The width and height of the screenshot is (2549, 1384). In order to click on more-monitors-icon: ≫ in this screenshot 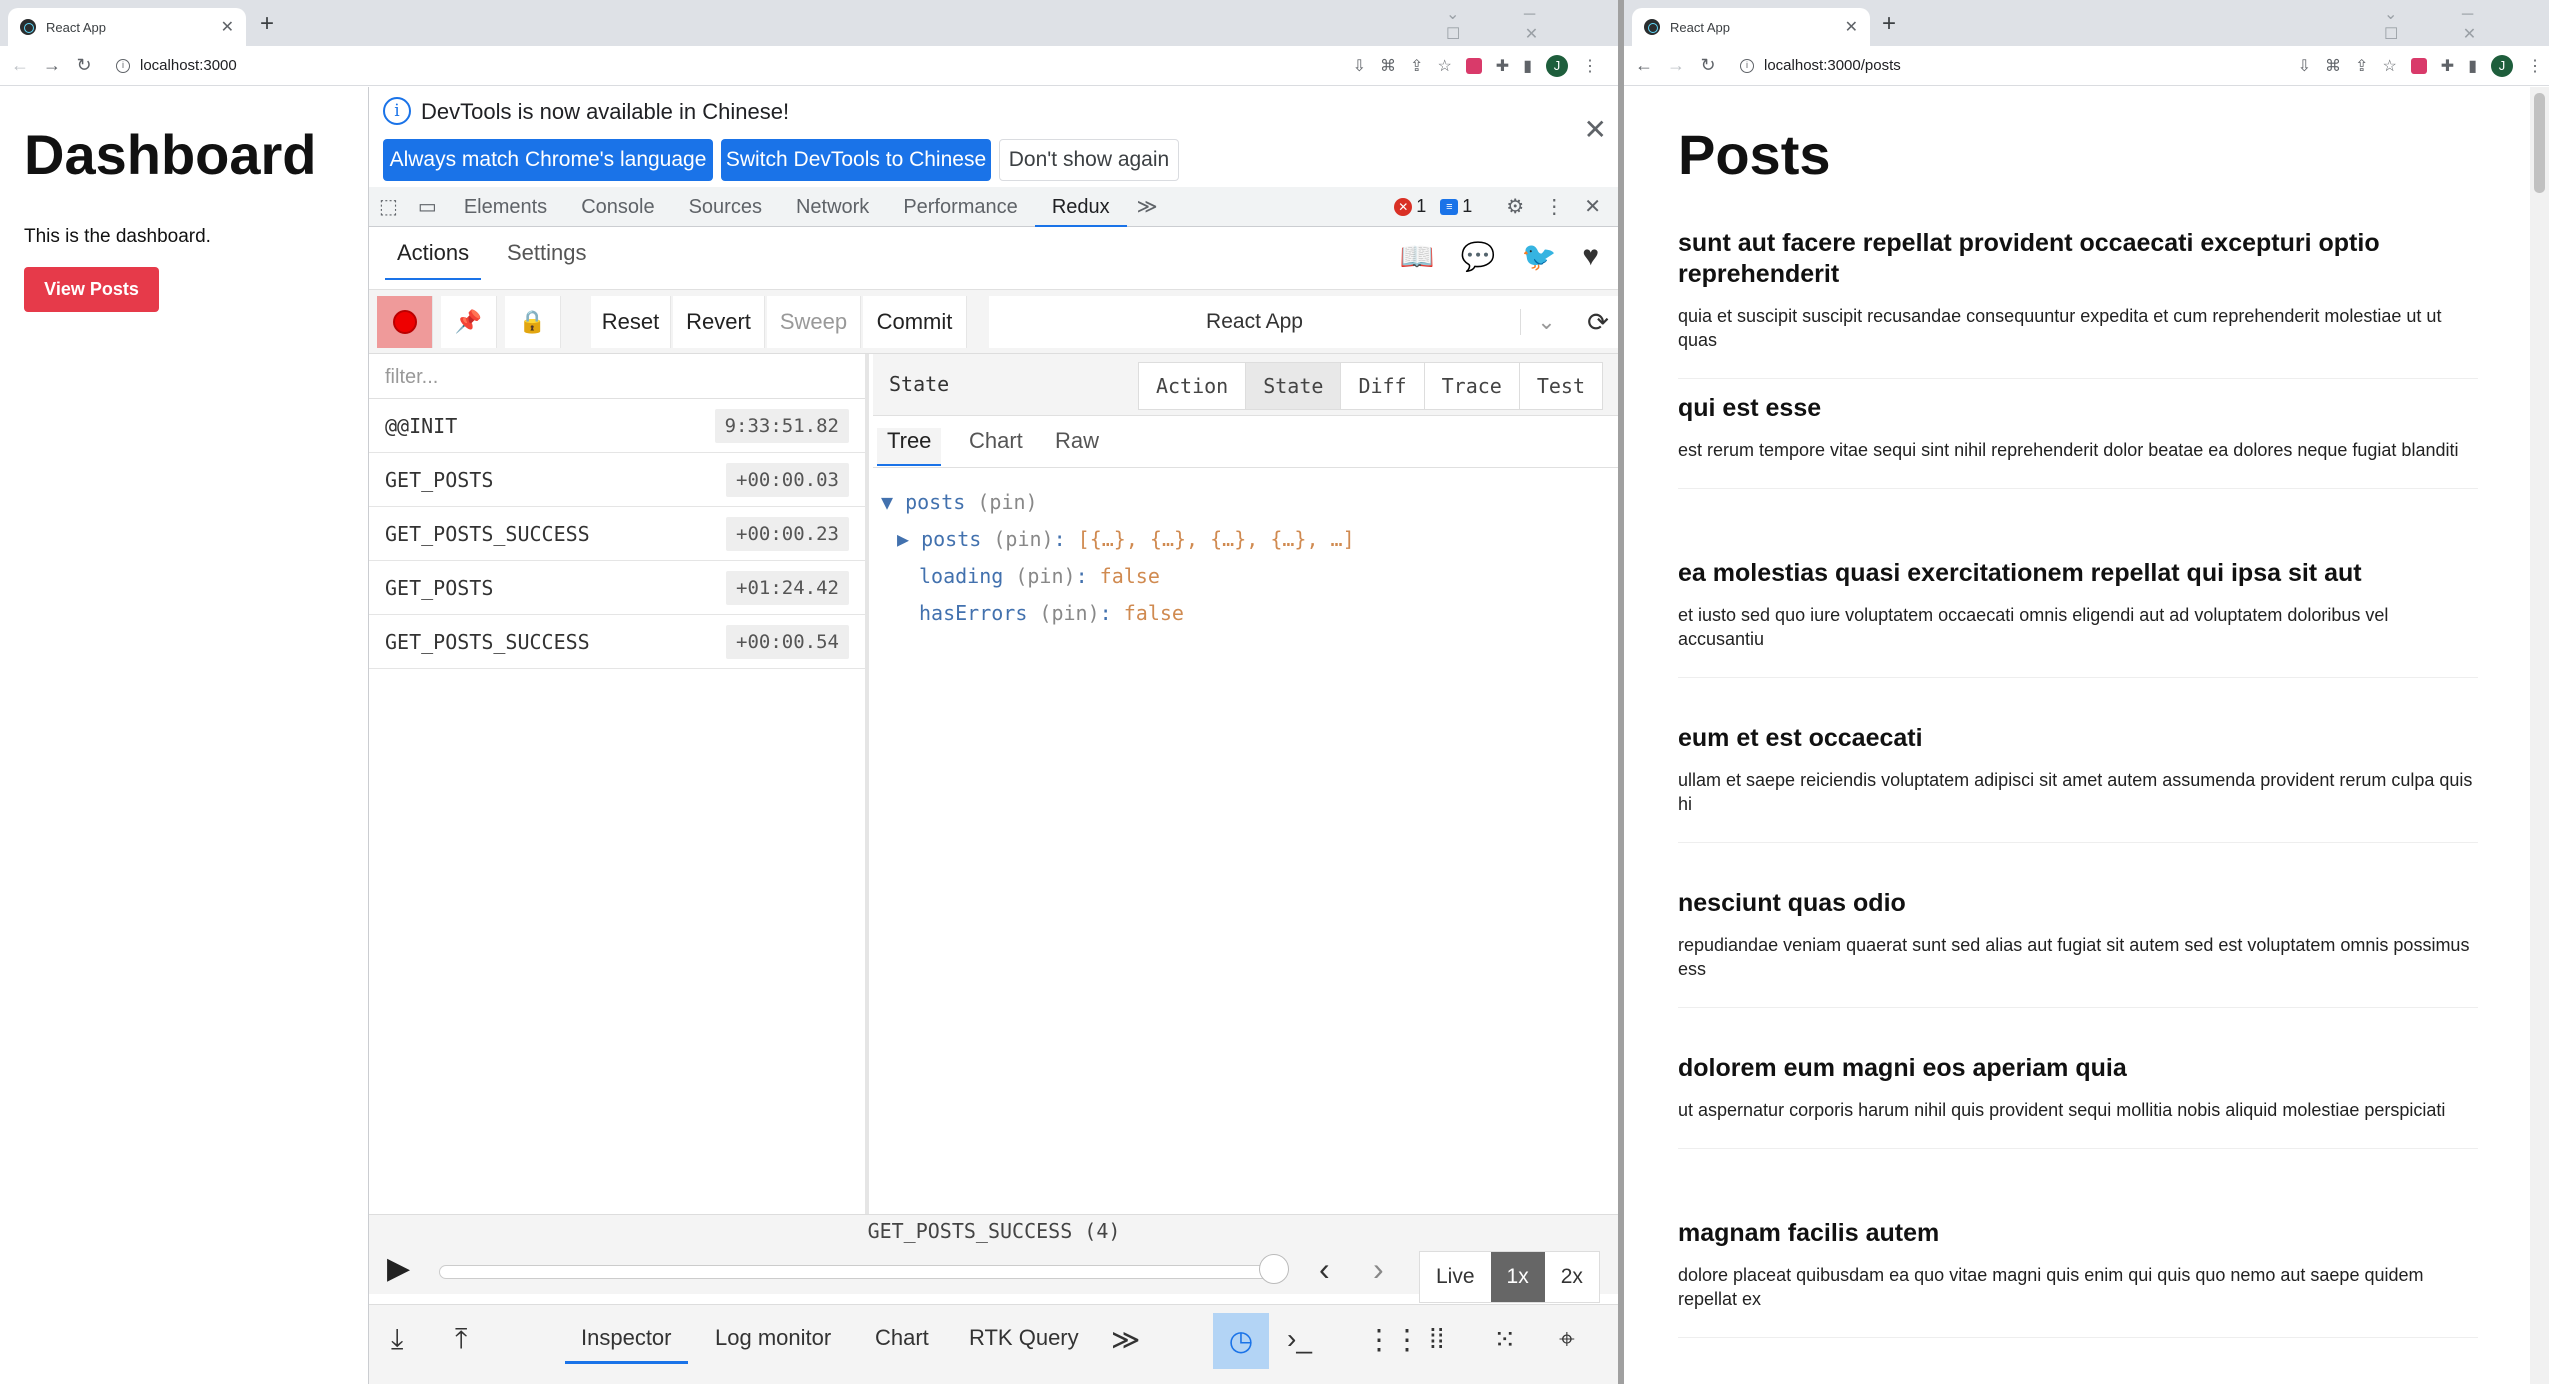, I will do `click(1125, 1339)`.